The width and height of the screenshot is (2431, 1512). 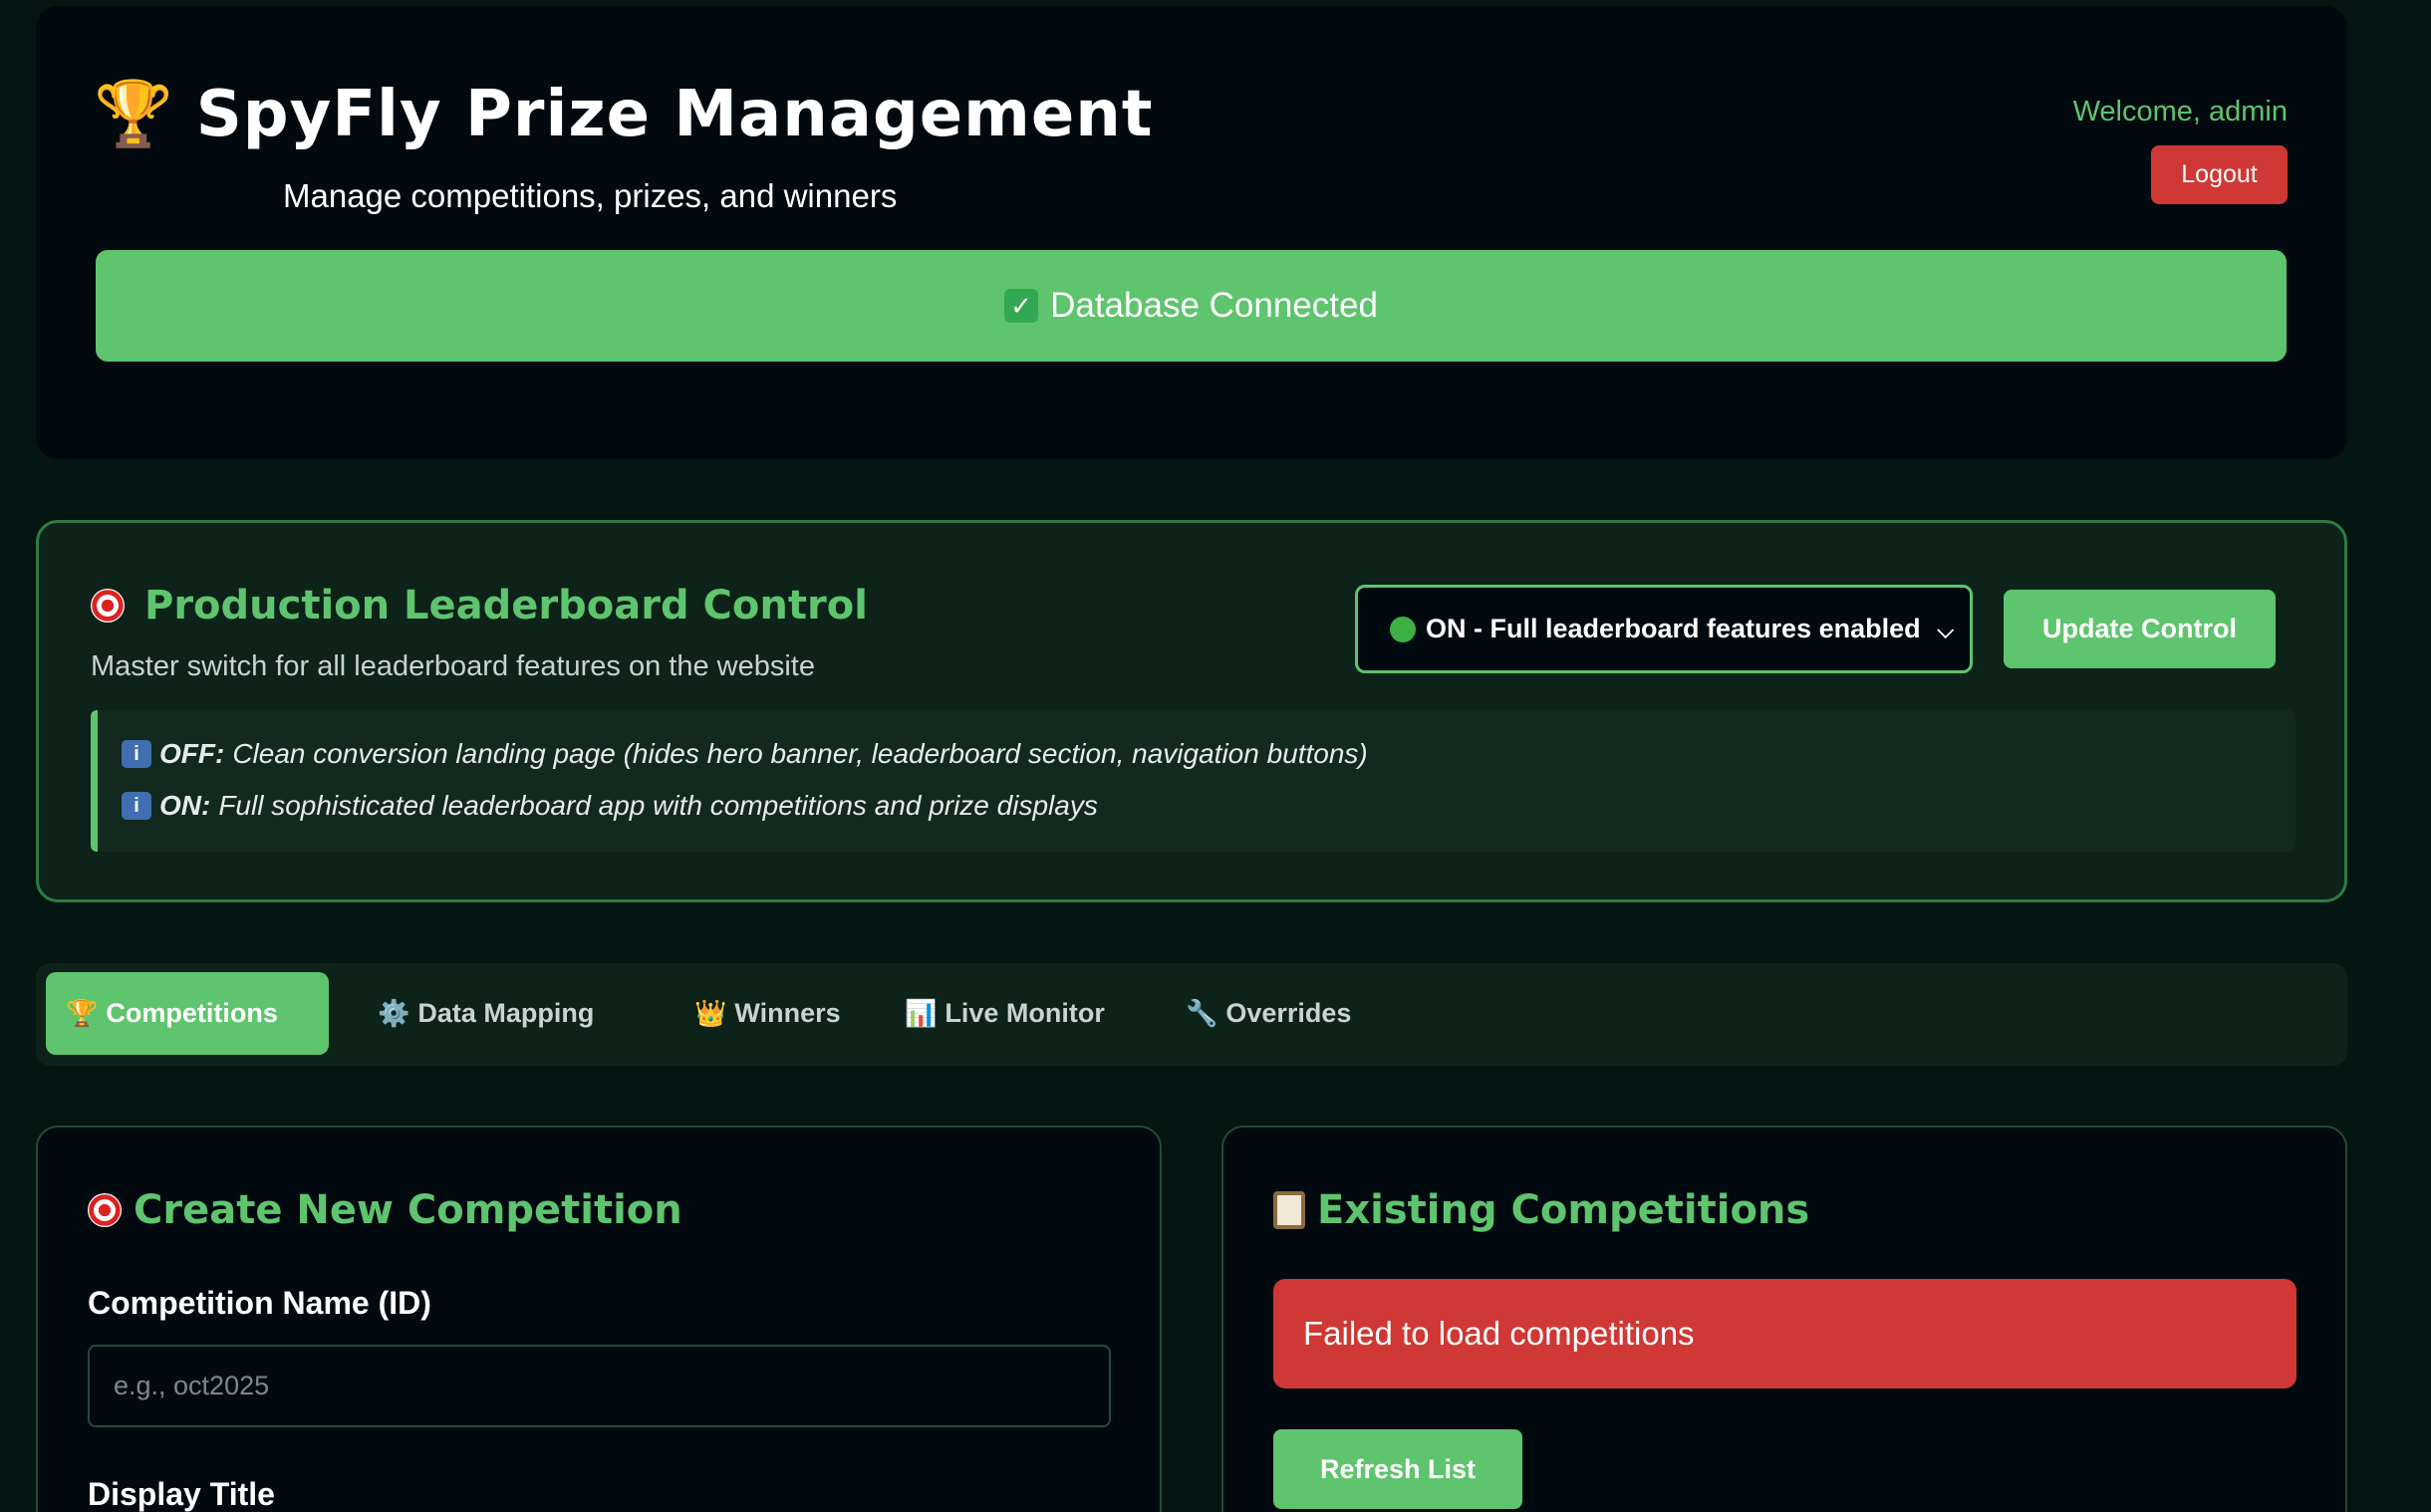 What do you see at coordinates (192, 753) in the screenshot?
I see `info-mode: OFF:` at bounding box center [192, 753].